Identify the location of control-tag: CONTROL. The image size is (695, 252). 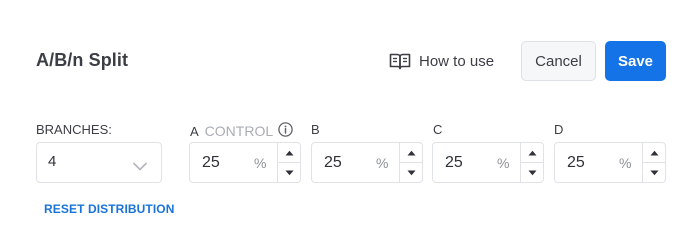
(239, 131).